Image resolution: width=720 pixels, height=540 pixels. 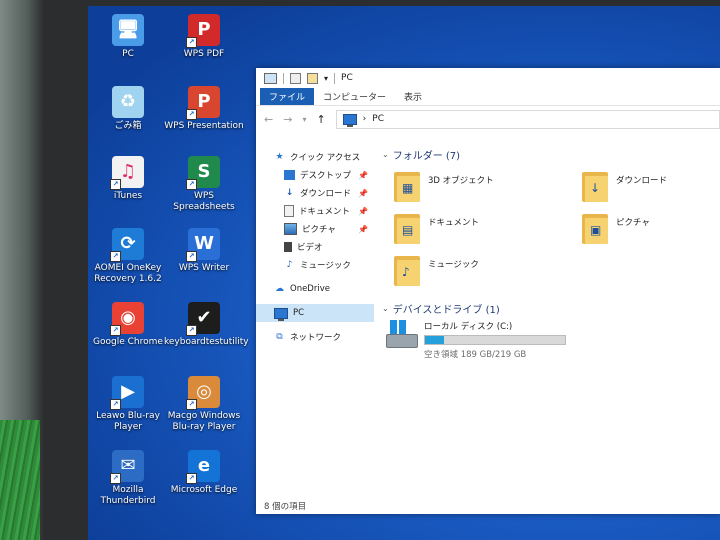 What do you see at coordinates (268, 119) in the screenshot?
I see `back-arrow-icon: ←` at bounding box center [268, 119].